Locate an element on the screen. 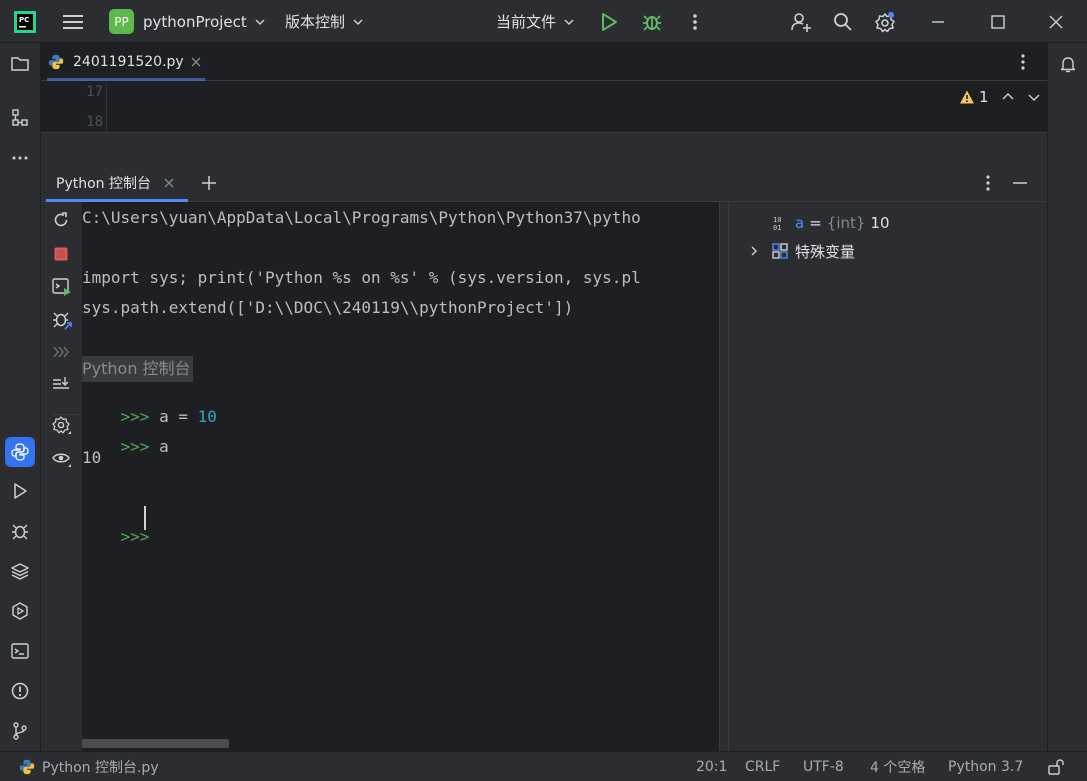 The width and height of the screenshot is (1087, 781). console-tab: Python 控制台 is located at coordinates (115, 182).